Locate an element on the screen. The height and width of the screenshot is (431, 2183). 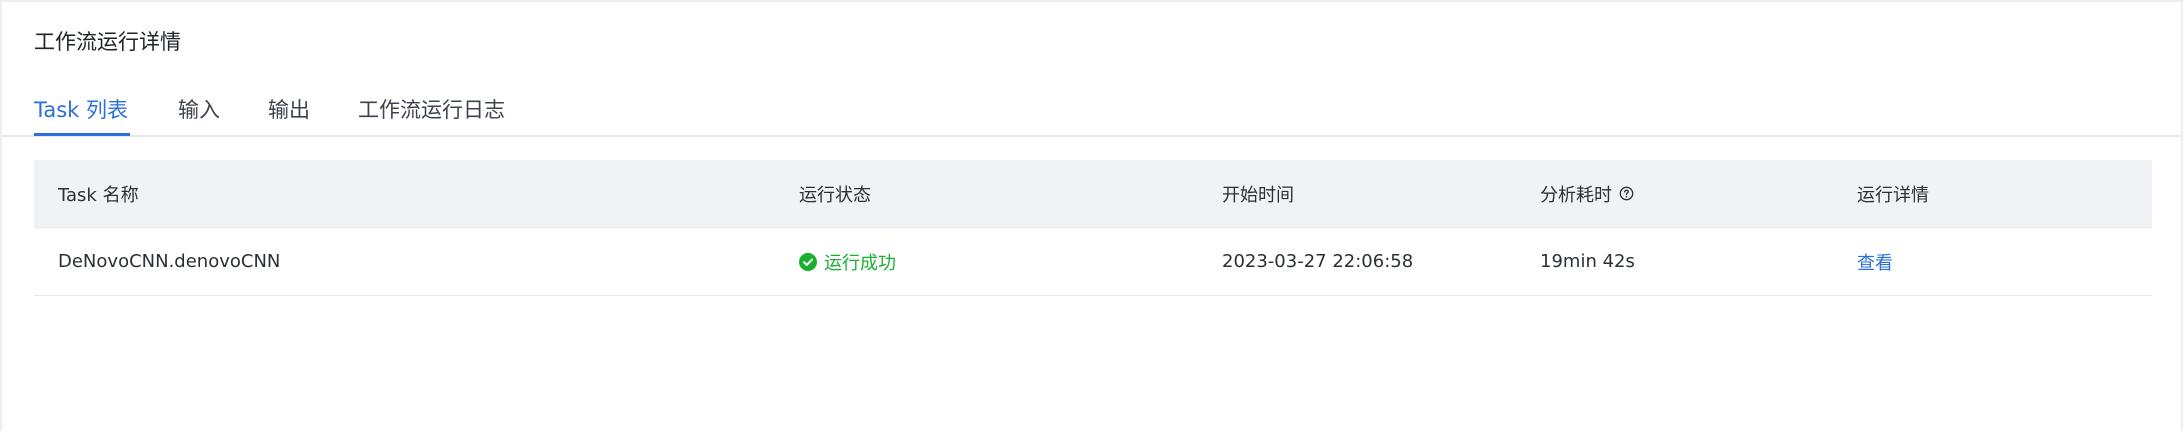
detail-cell: 查看 is located at coordinates (1875, 261).